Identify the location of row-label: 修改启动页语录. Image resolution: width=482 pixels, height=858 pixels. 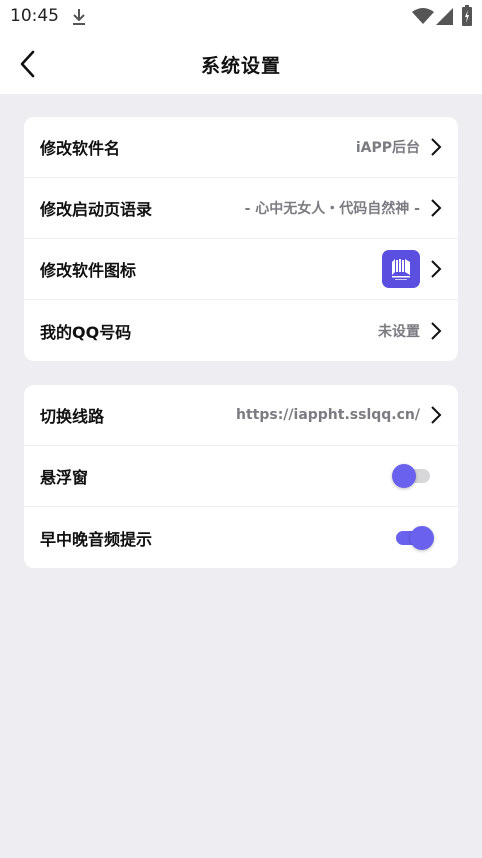
(96, 209).